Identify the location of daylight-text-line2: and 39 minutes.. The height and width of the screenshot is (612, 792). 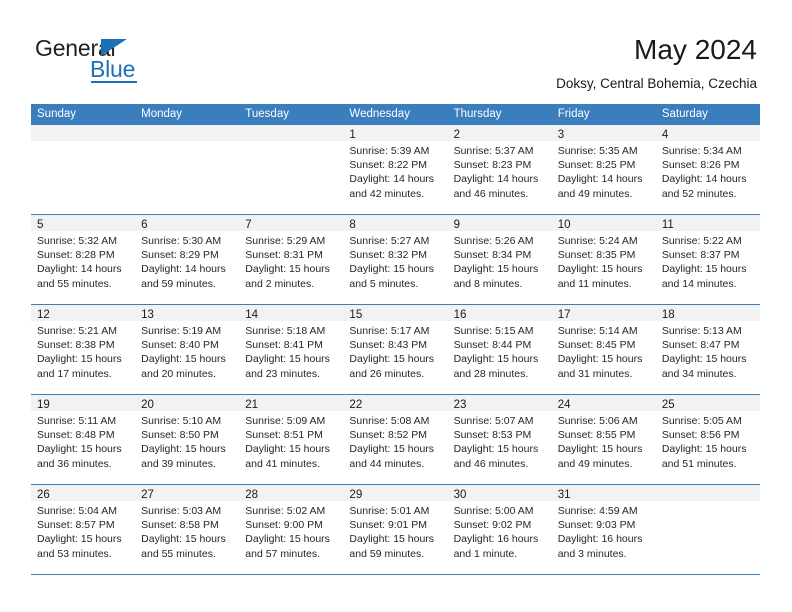
(178, 463).